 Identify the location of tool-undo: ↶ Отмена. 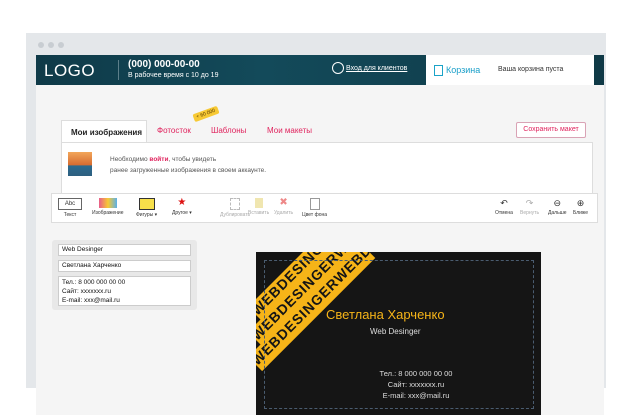
(504, 207).